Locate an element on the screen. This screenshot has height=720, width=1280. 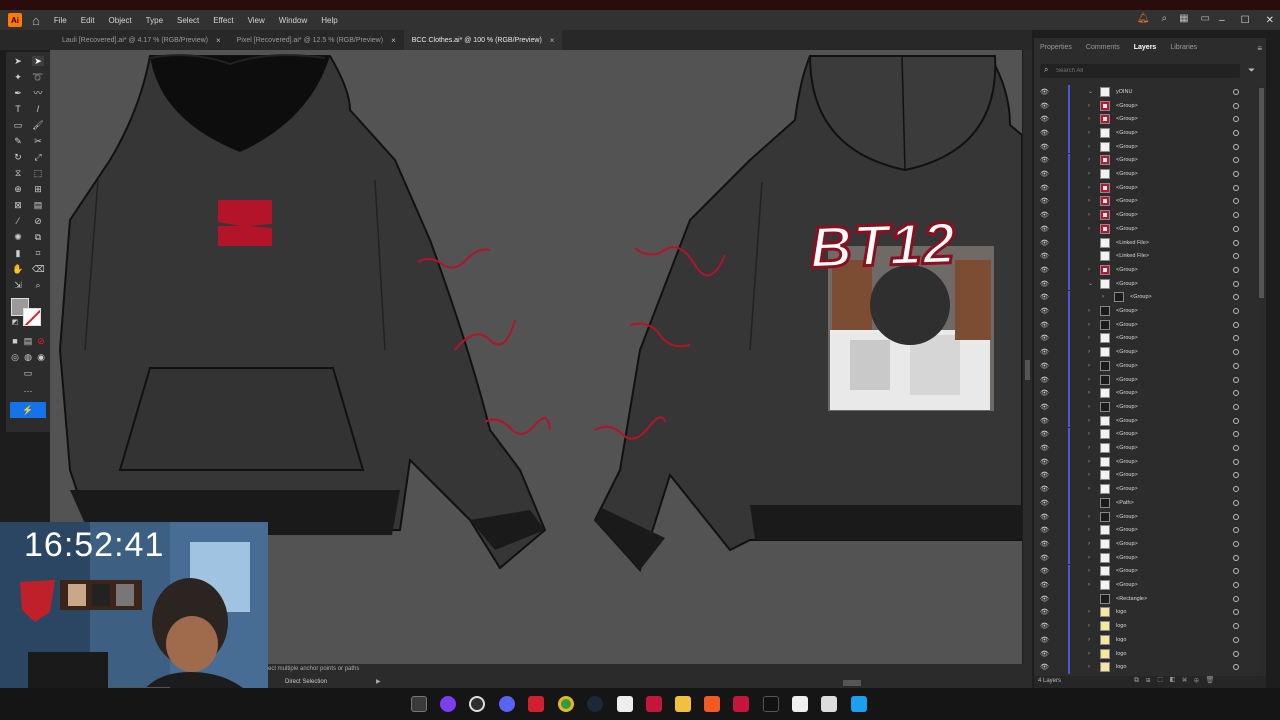
store-icon is located at coordinates (829, 704).